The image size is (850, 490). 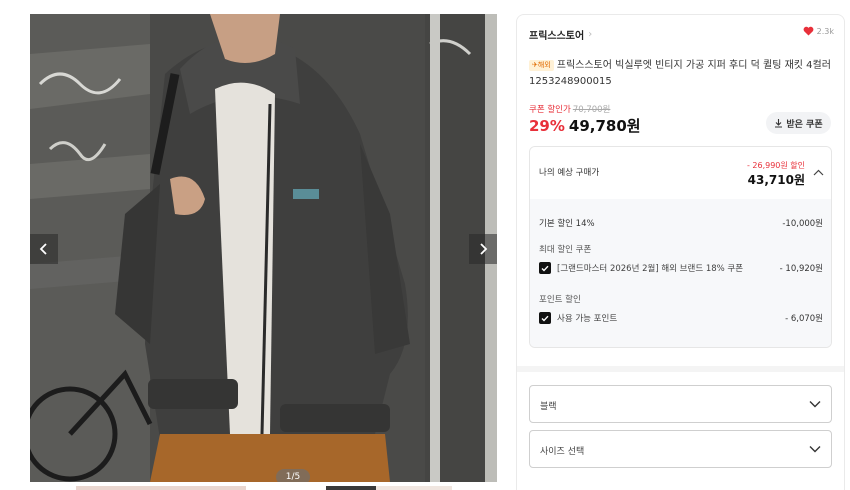 I want to click on received-coupon-button: 받은 쿠폰, so click(x=798, y=123).